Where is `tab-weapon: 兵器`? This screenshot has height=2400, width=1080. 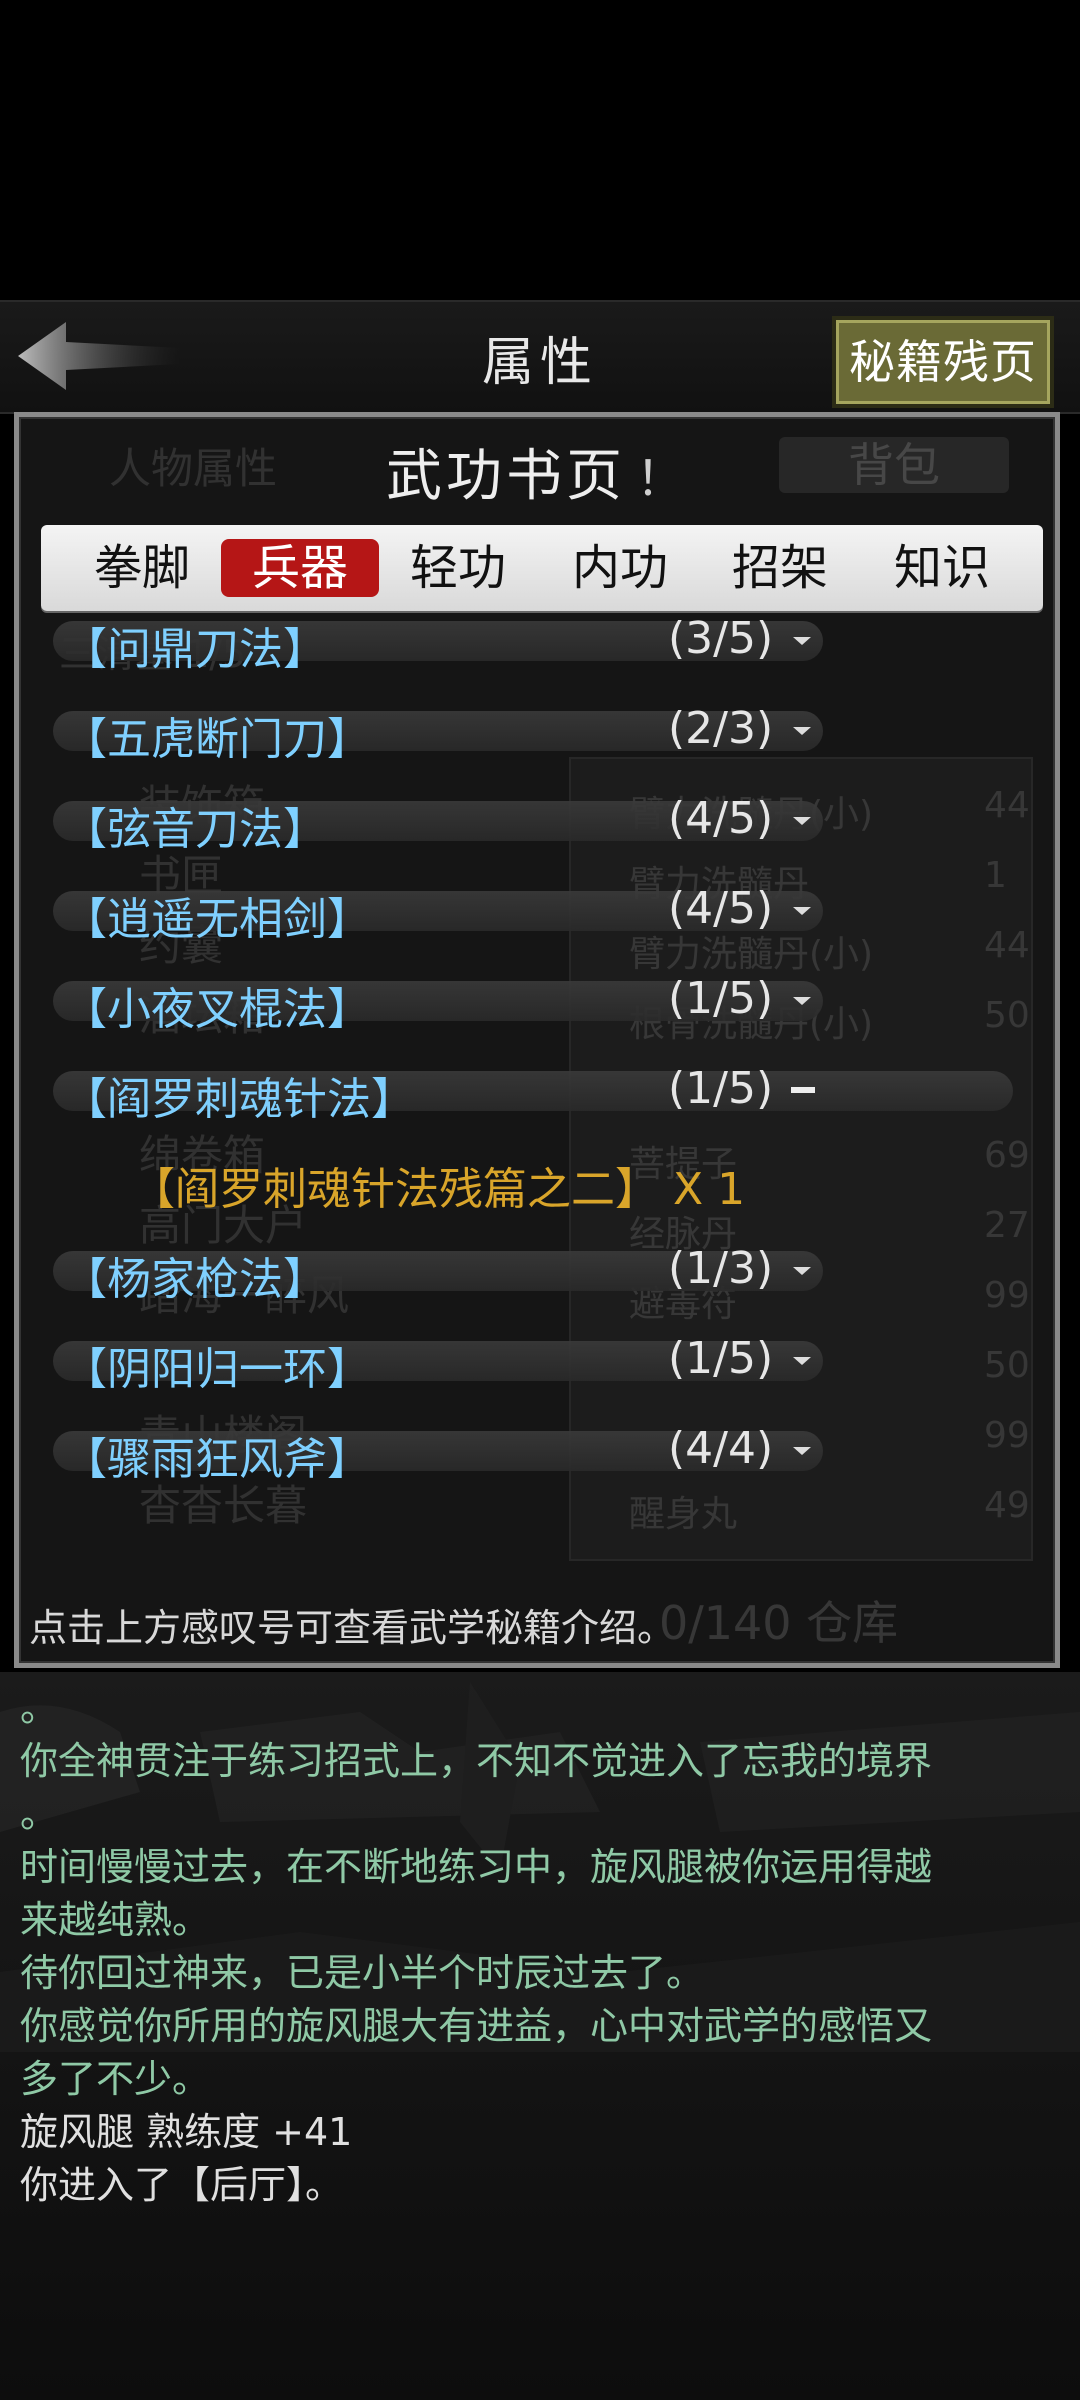
tab-weapon: 兵器 is located at coordinates (300, 568).